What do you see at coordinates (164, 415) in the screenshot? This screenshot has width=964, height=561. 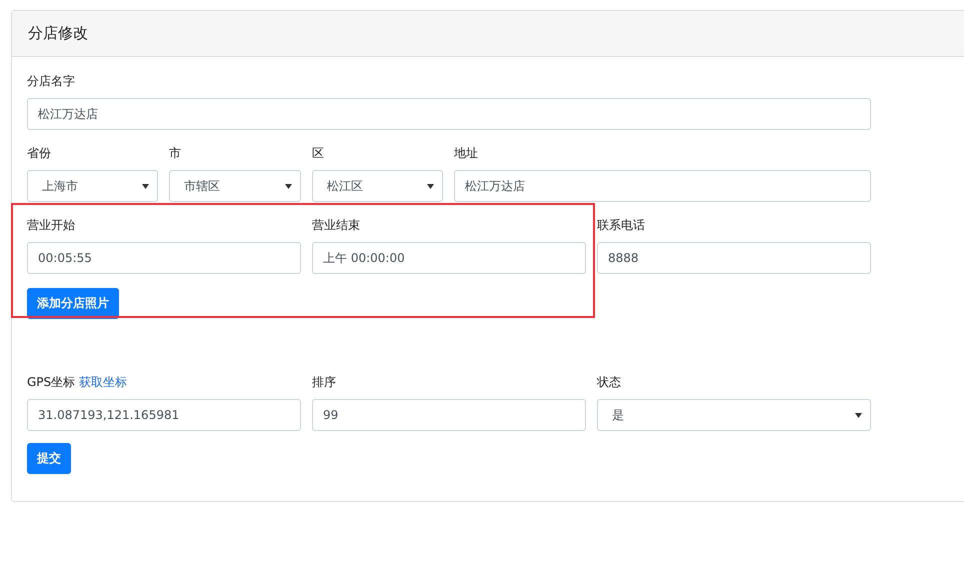 I see `input-field: 31.087193,121.165981` at bounding box center [164, 415].